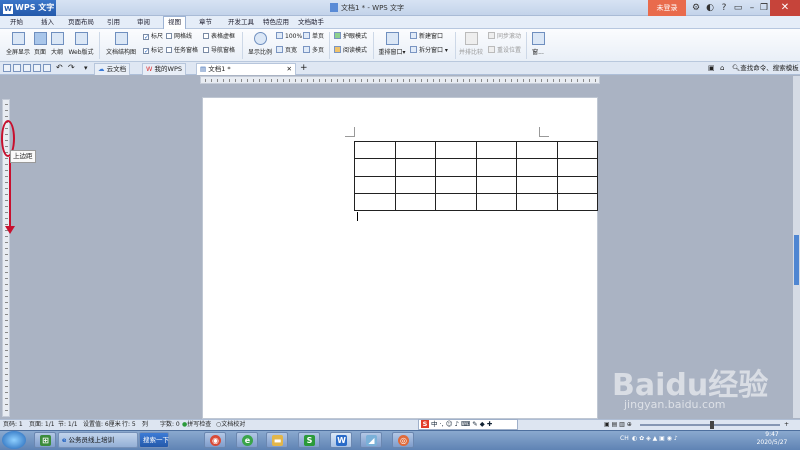  What do you see at coordinates (247, 440) in the screenshot?
I see `taskbar-360-browser: e` at bounding box center [247, 440].